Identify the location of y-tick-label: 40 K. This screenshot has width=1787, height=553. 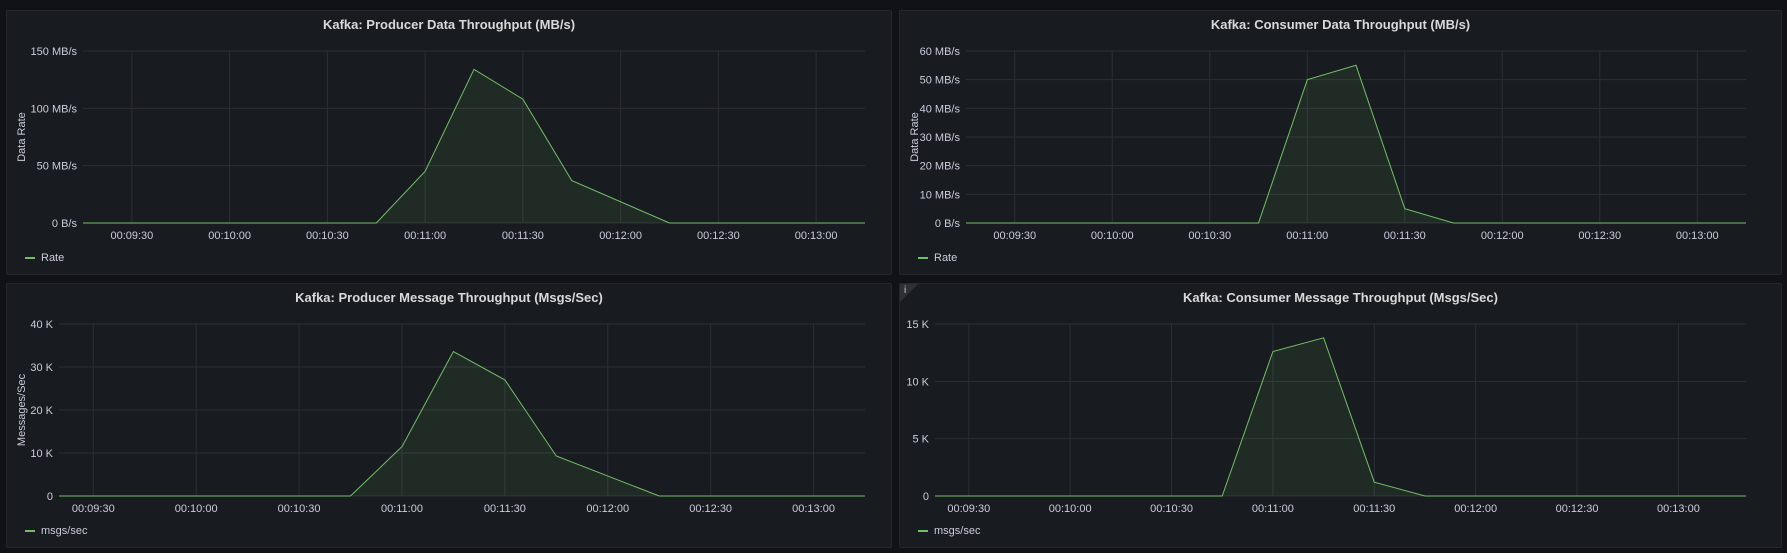
(41, 325).